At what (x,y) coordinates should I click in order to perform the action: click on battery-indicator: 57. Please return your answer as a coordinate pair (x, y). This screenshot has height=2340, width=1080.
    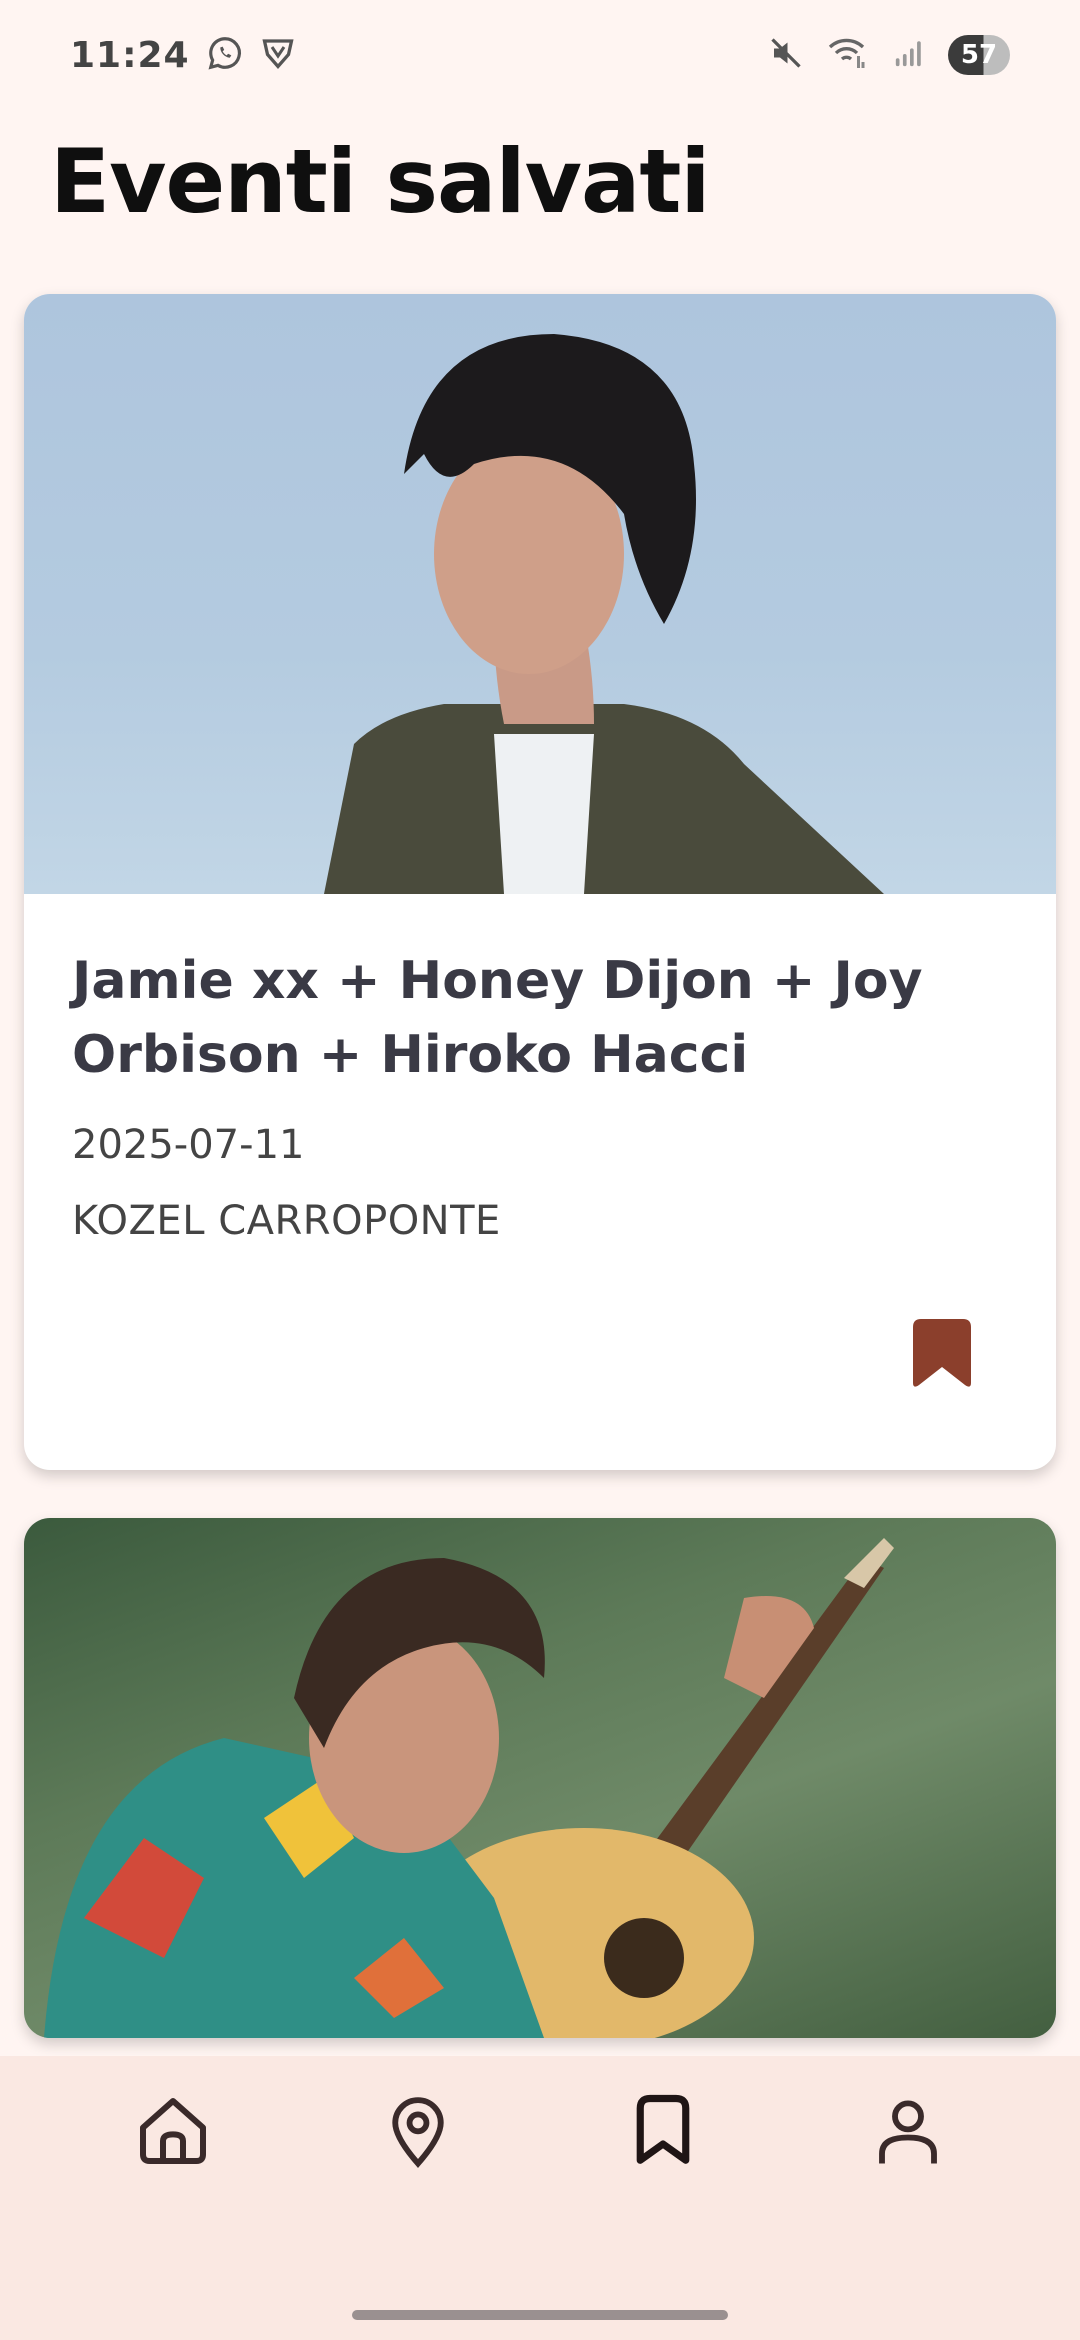
    Looking at the image, I should click on (979, 55).